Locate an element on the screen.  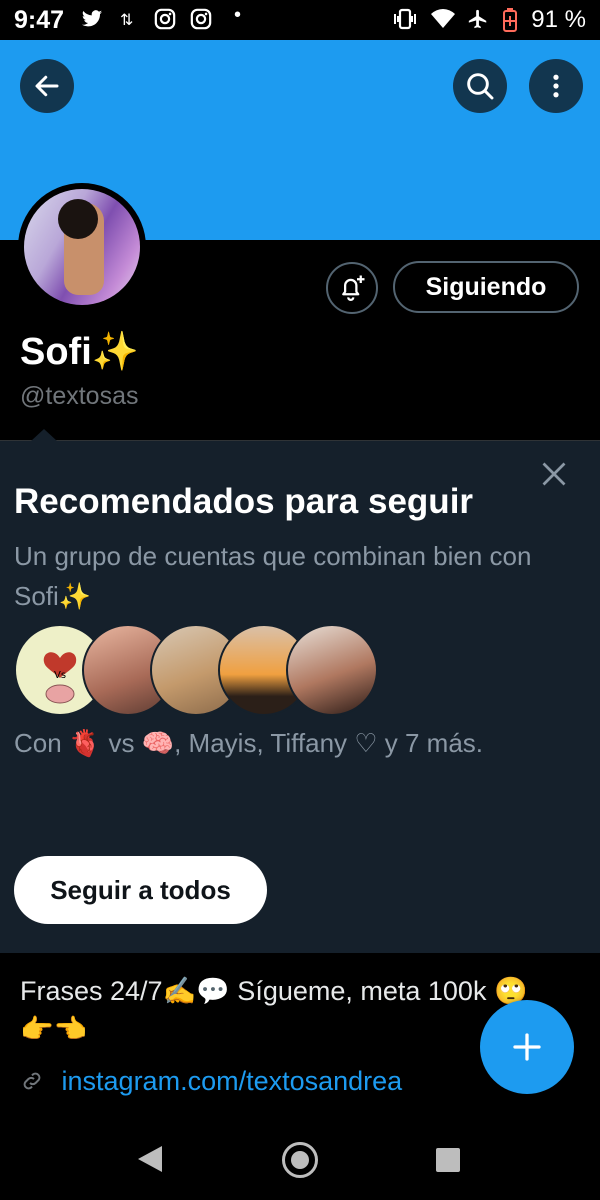
compose-tweet-button is located at coordinates (527, 1047).